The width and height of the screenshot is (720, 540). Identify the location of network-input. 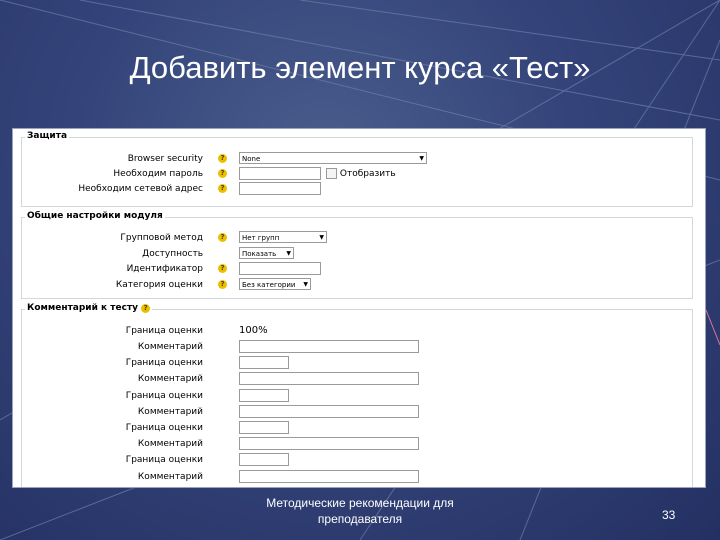
(280, 188).